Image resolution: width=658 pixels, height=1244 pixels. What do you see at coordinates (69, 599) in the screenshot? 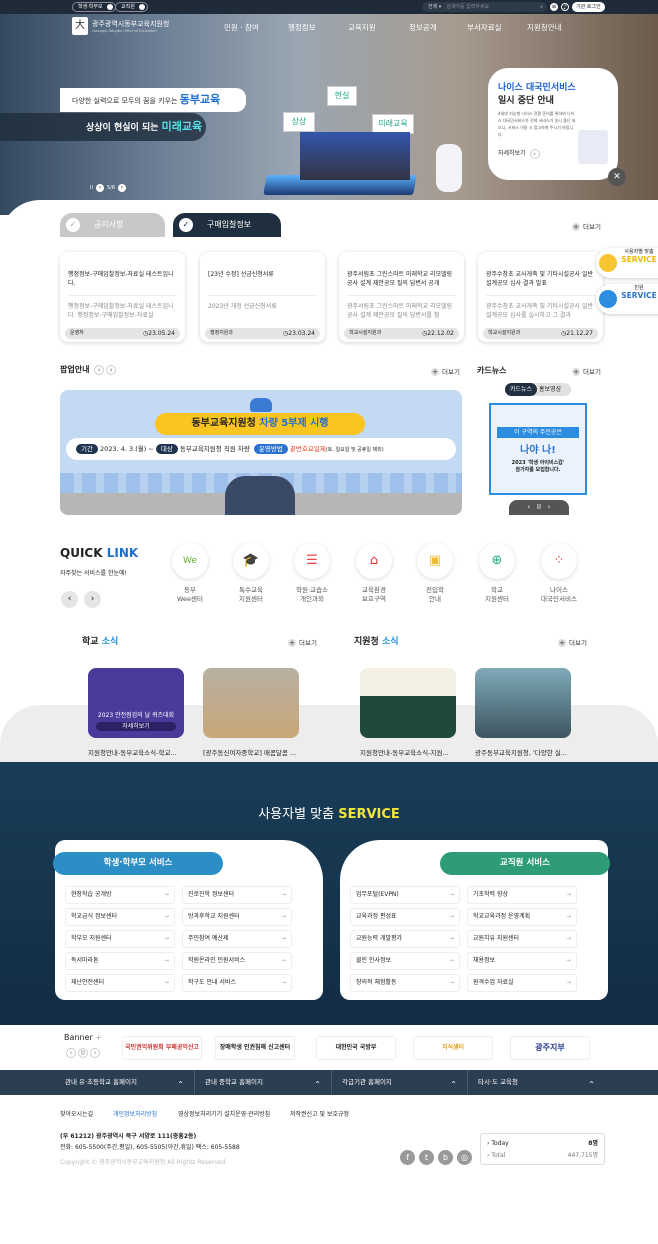
I see `quicklink-prev-button: ‹` at bounding box center [69, 599].